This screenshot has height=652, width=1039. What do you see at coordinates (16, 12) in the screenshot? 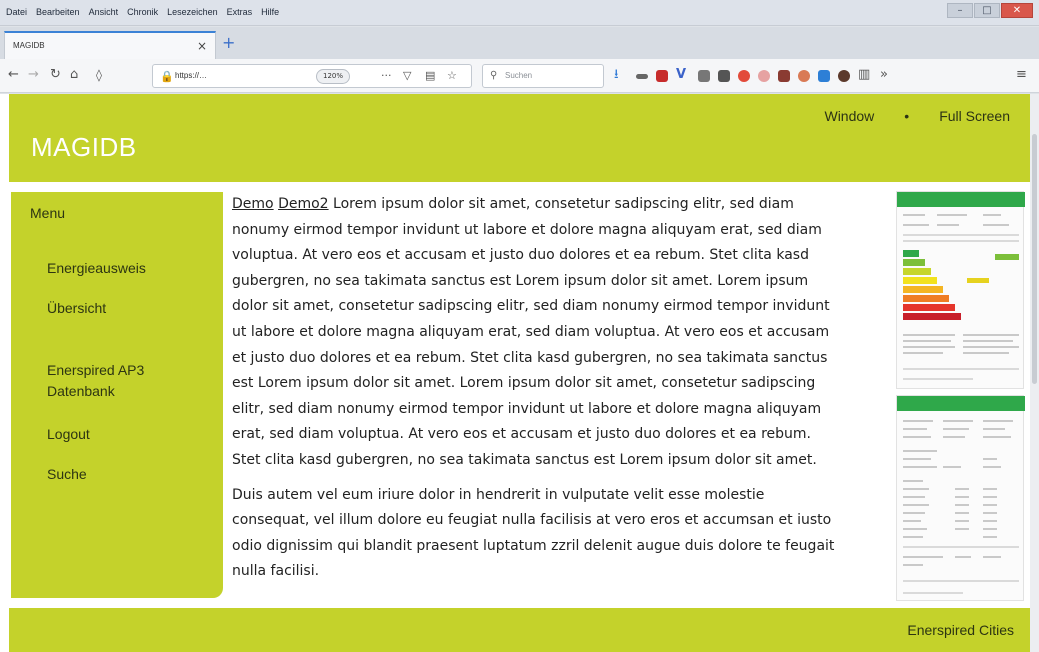
I see `menu-datei: Datei` at bounding box center [16, 12].